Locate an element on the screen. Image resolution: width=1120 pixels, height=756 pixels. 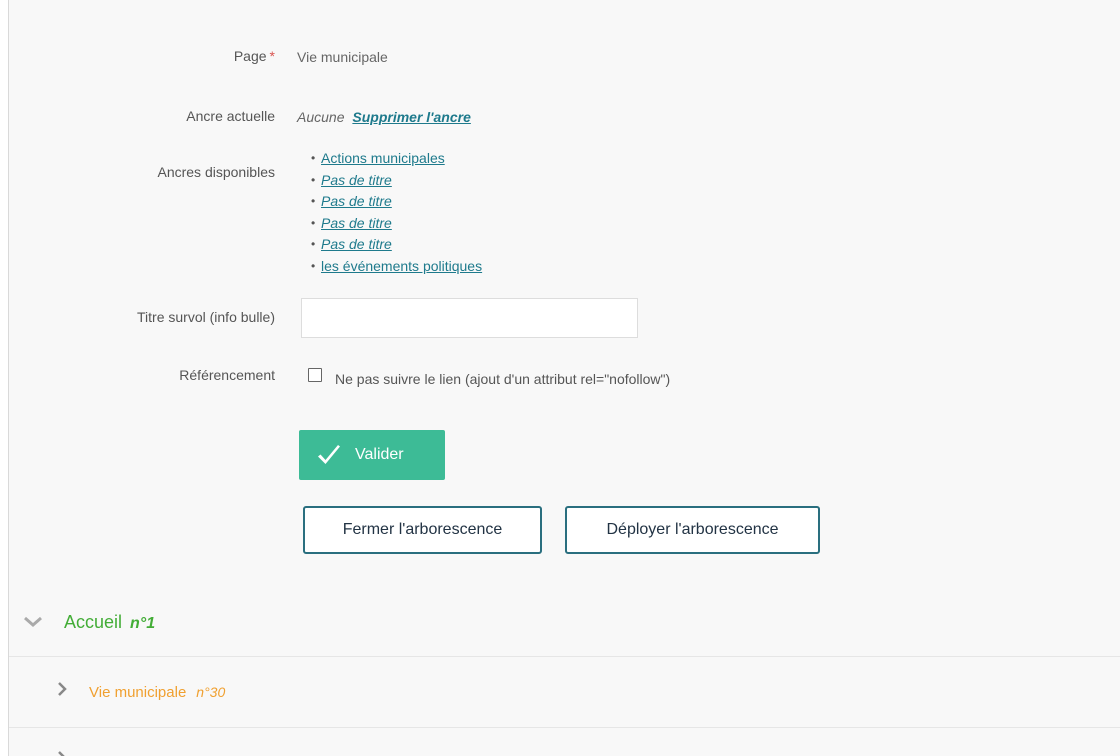
seo-label: Référencement is located at coordinates (227, 375).